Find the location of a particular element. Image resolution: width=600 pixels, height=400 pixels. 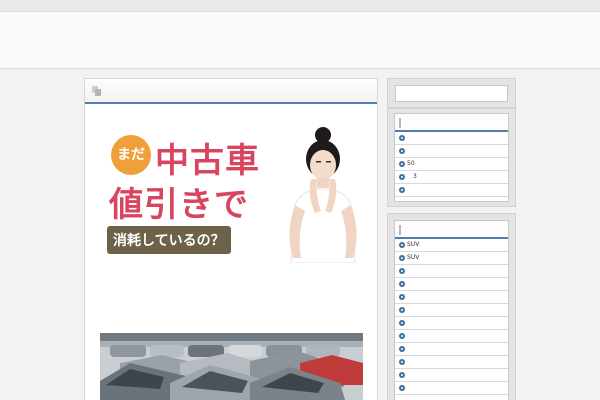

search-input is located at coordinates (451, 93).